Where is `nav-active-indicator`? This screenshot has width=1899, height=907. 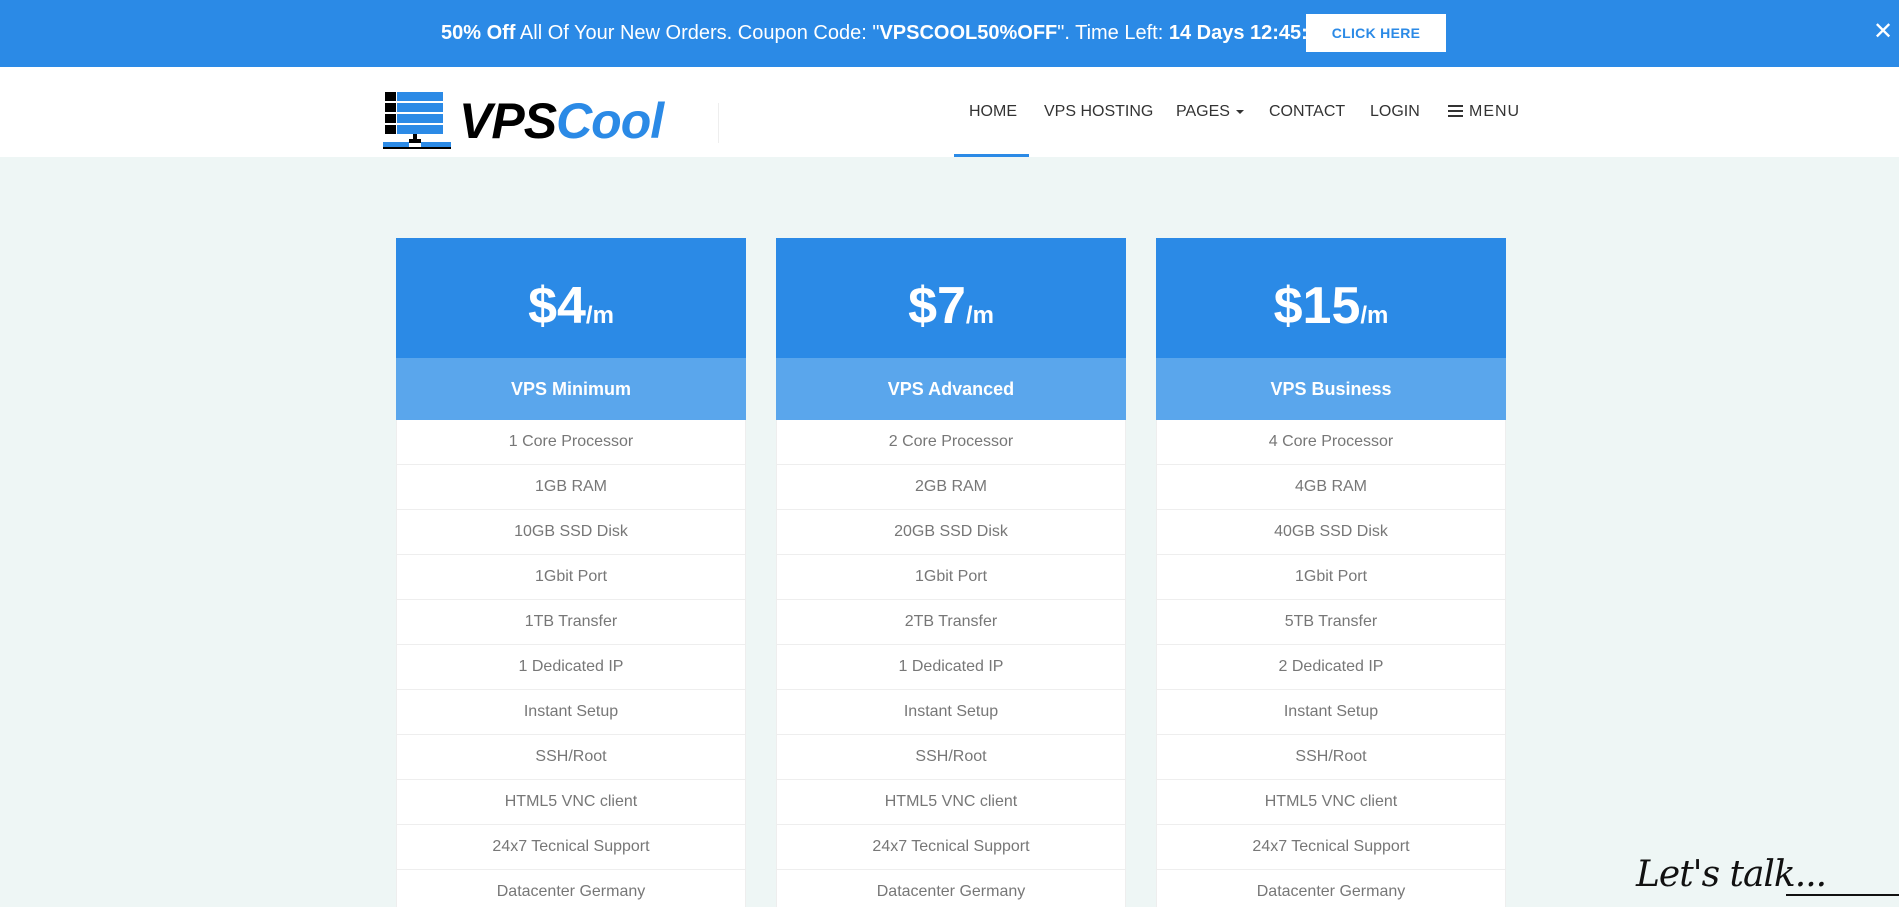 nav-active-indicator is located at coordinates (991, 155).